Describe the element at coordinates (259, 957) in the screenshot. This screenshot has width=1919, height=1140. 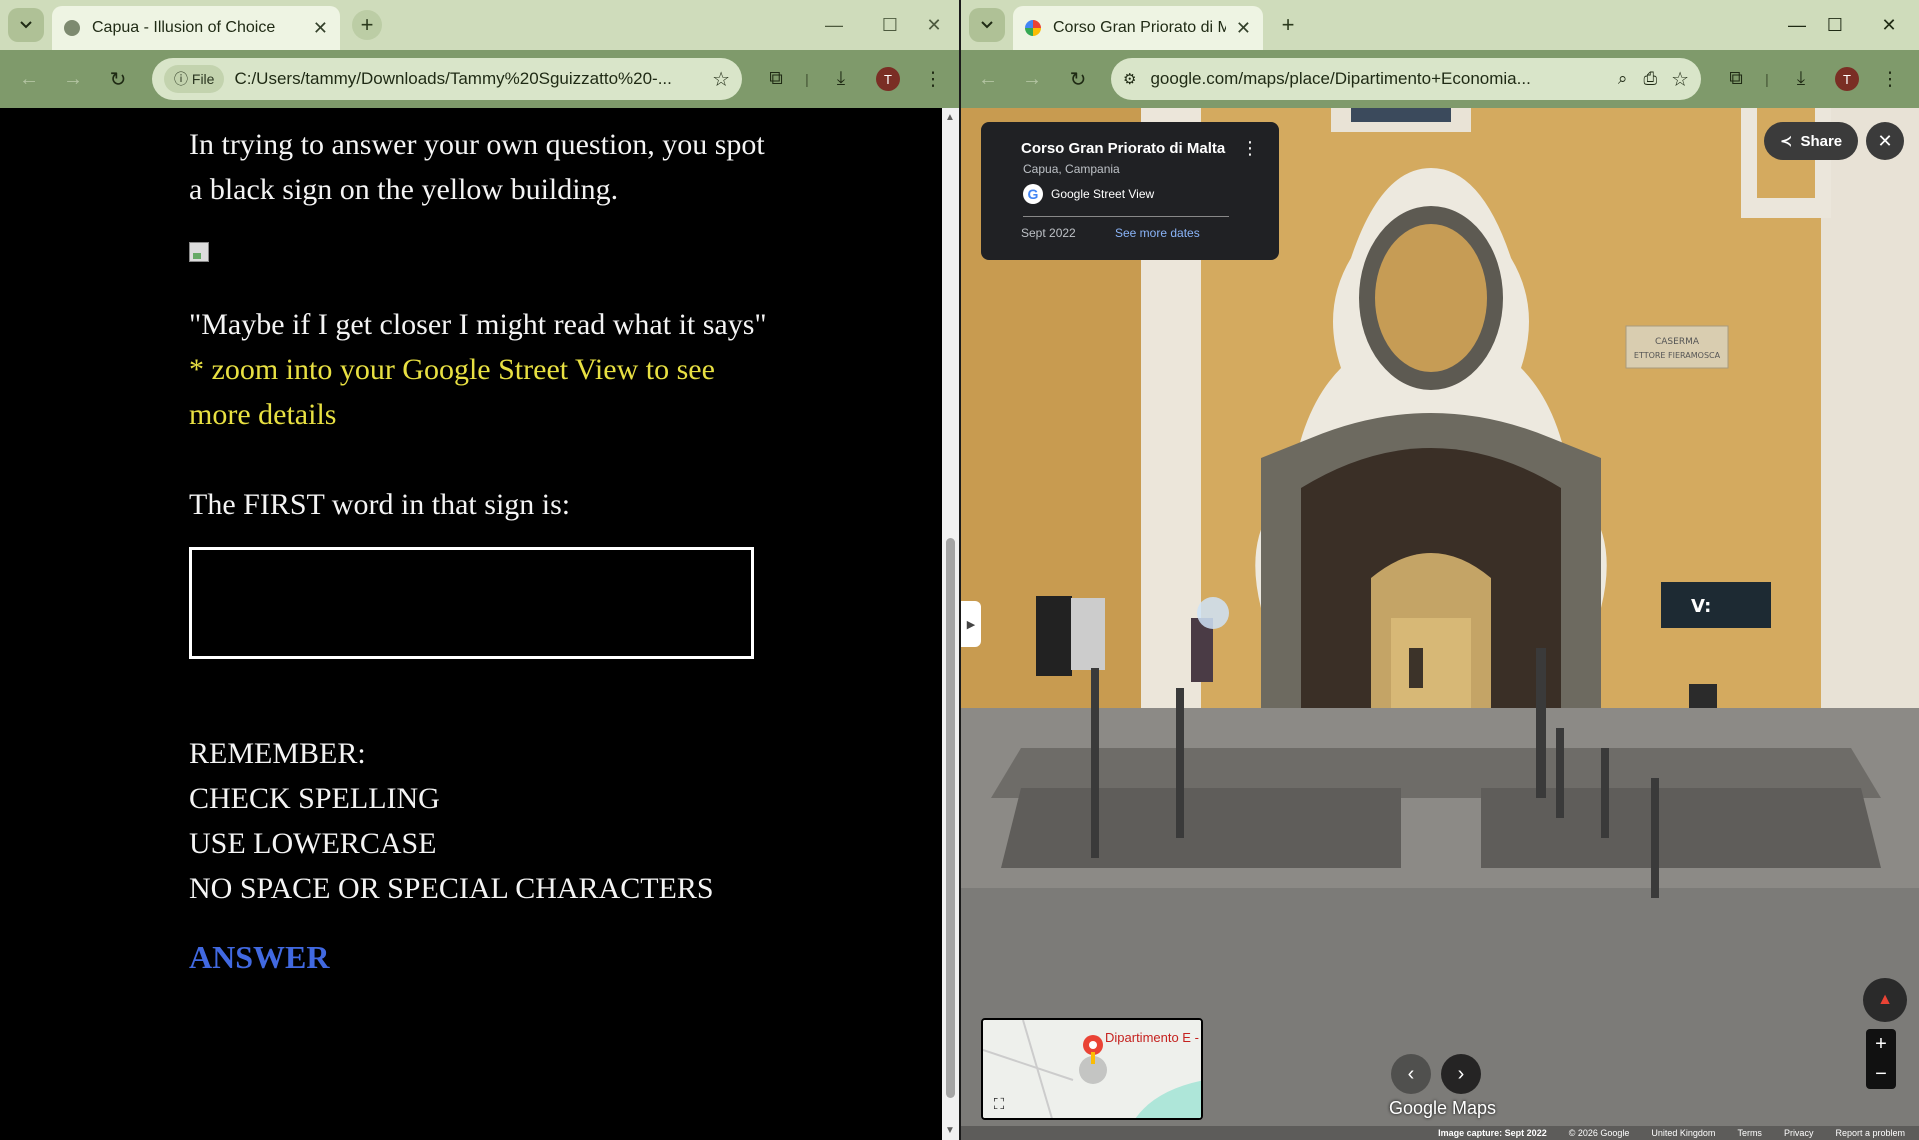
I see `answer-link: ANSWER` at that location.